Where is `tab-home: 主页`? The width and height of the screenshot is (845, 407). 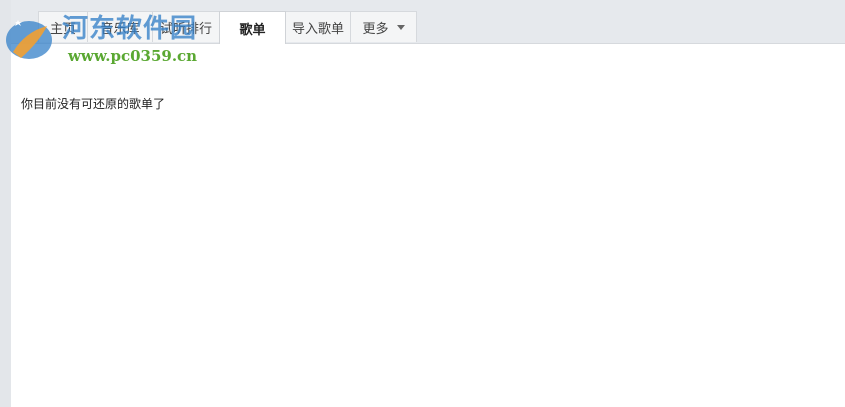 tab-home: 主页 is located at coordinates (63, 26).